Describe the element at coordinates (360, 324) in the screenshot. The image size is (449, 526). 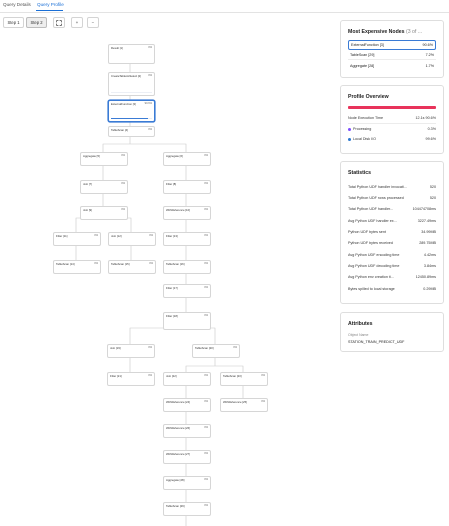
I see `card-title: Attributes` at that location.